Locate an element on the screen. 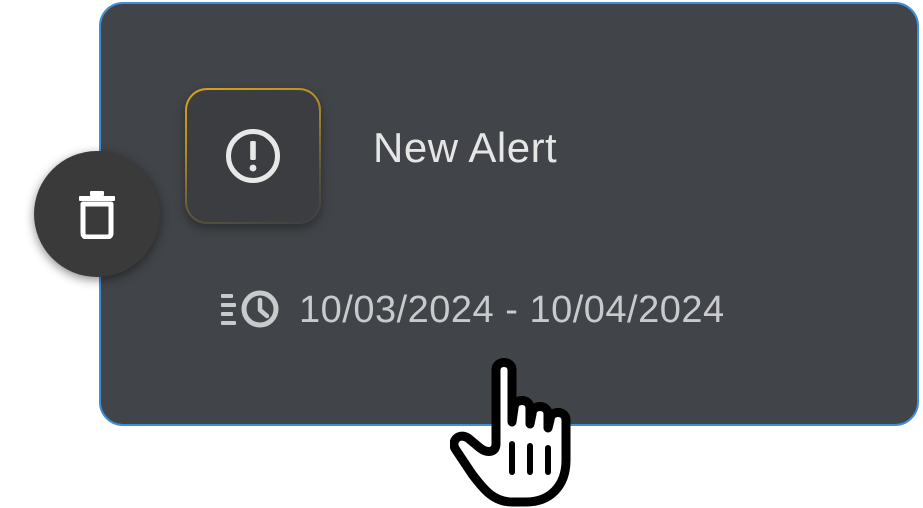 This screenshot has width=923, height=508. alert-title: New Alert is located at coordinates (465, 147).